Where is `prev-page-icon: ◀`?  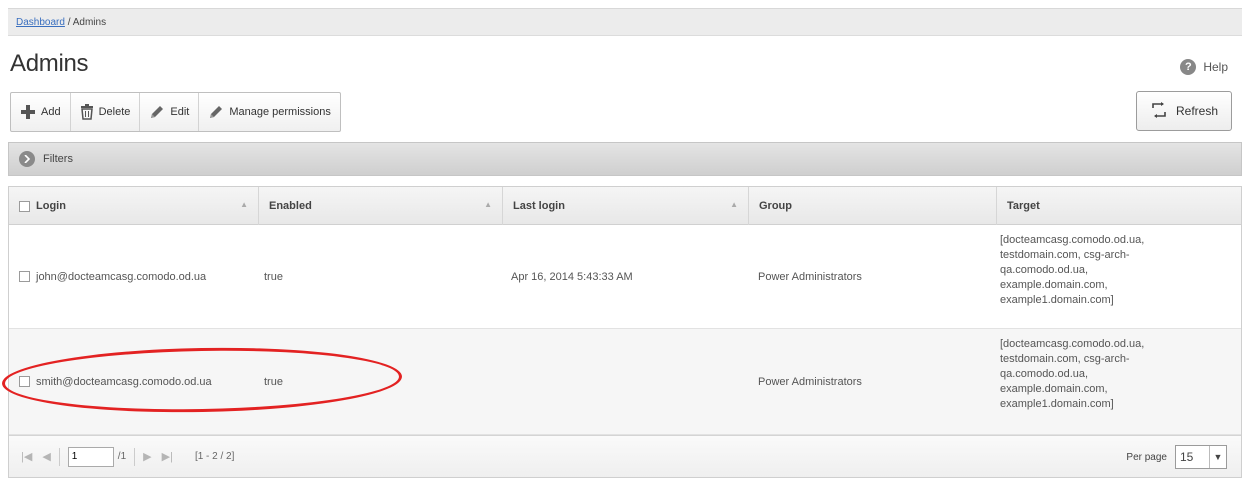
prev-page-icon: ◀ is located at coordinates (46, 456).